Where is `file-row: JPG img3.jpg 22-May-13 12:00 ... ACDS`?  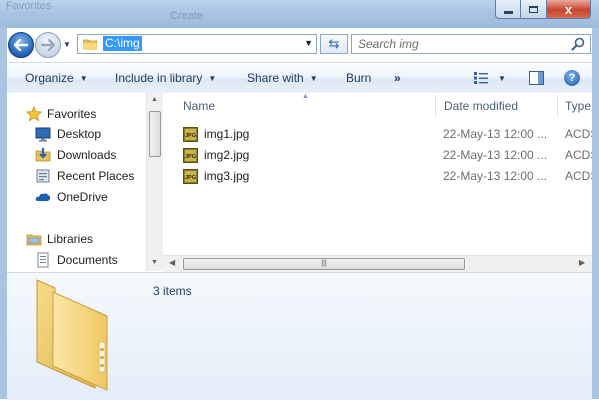
file-row: JPG img3.jpg 22-May-13 12:00 ... ACDS is located at coordinates (377, 176).